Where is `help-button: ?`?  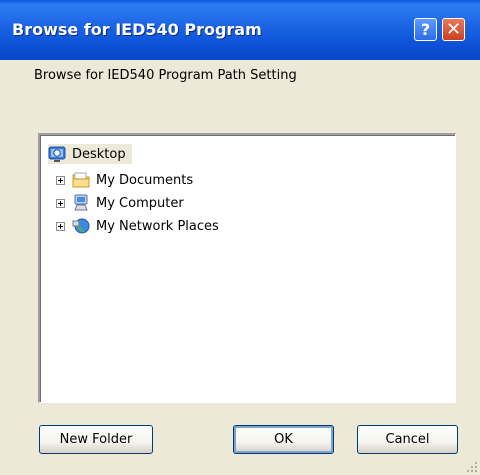 help-button: ? is located at coordinates (425, 29).